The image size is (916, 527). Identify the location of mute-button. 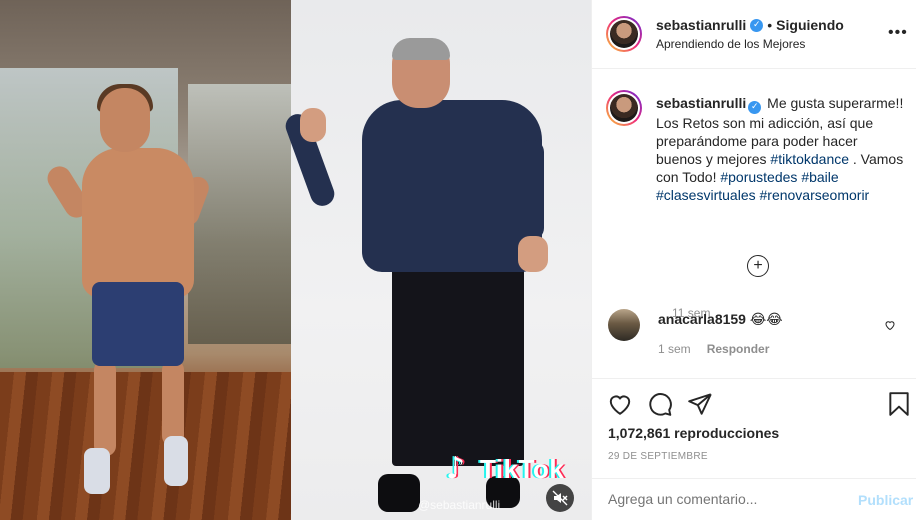
(560, 498).